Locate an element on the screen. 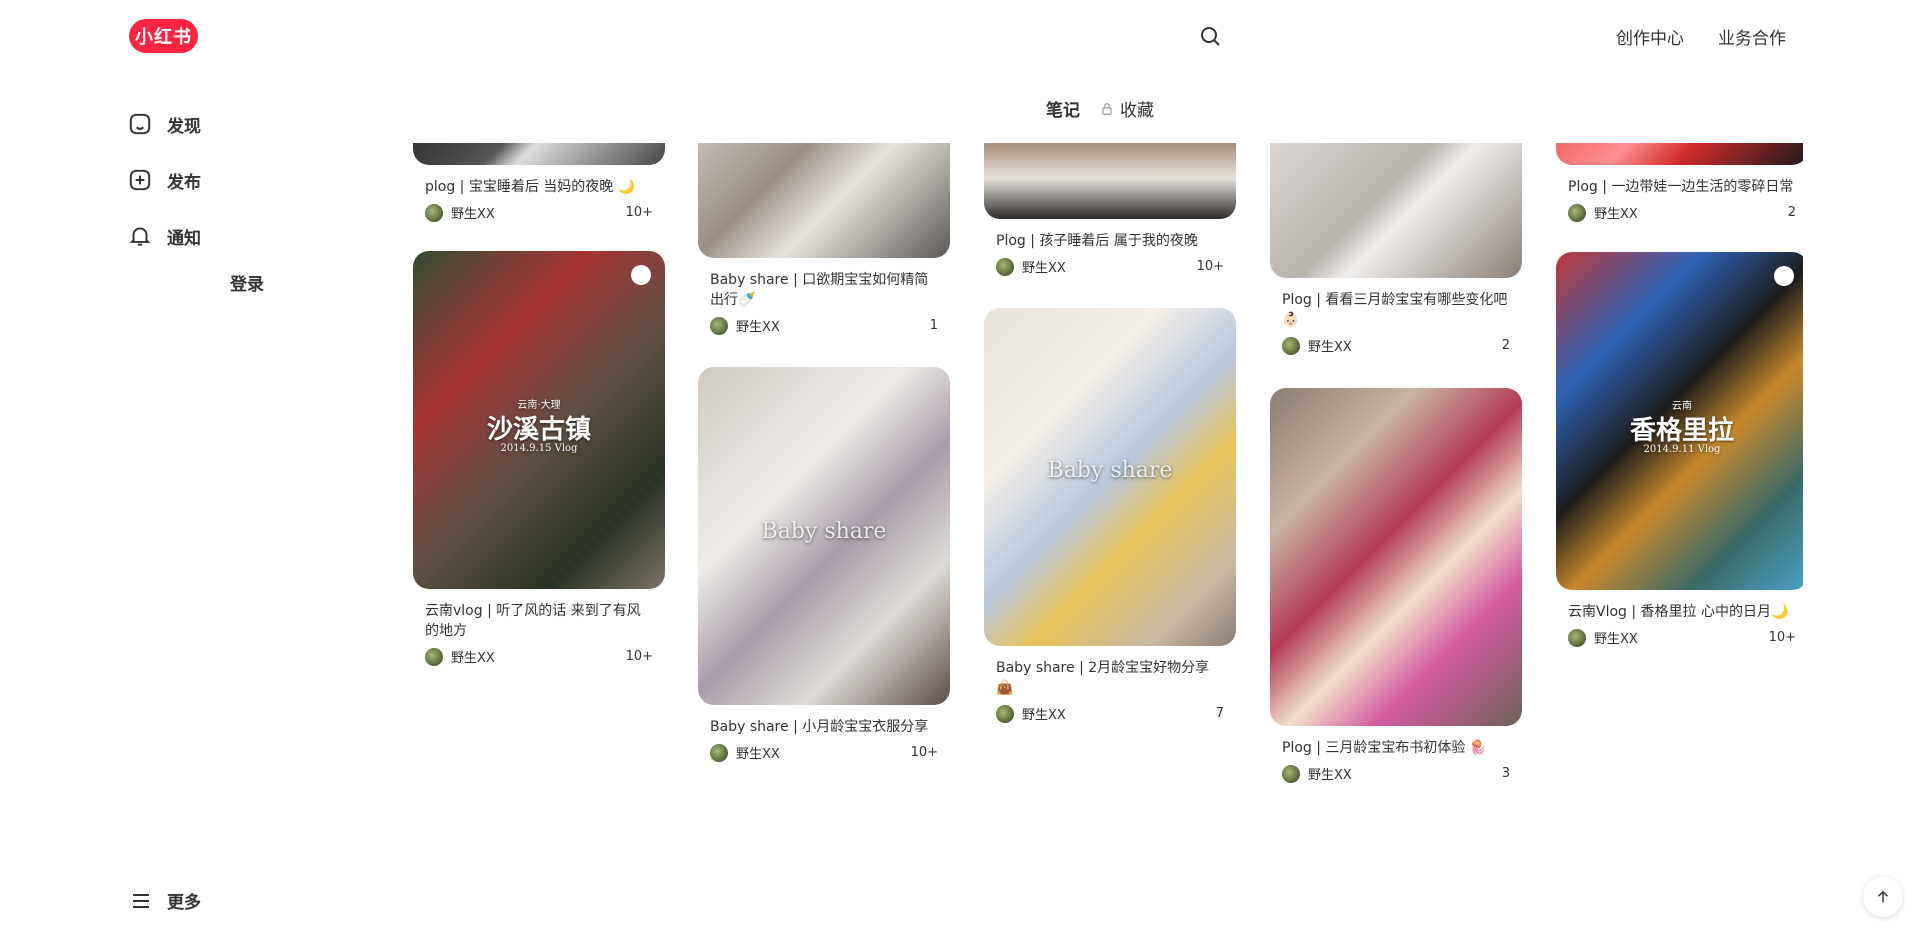 This screenshot has height=941, width=1920. sidebar-item-publish: 发布 is located at coordinates (252, 180).